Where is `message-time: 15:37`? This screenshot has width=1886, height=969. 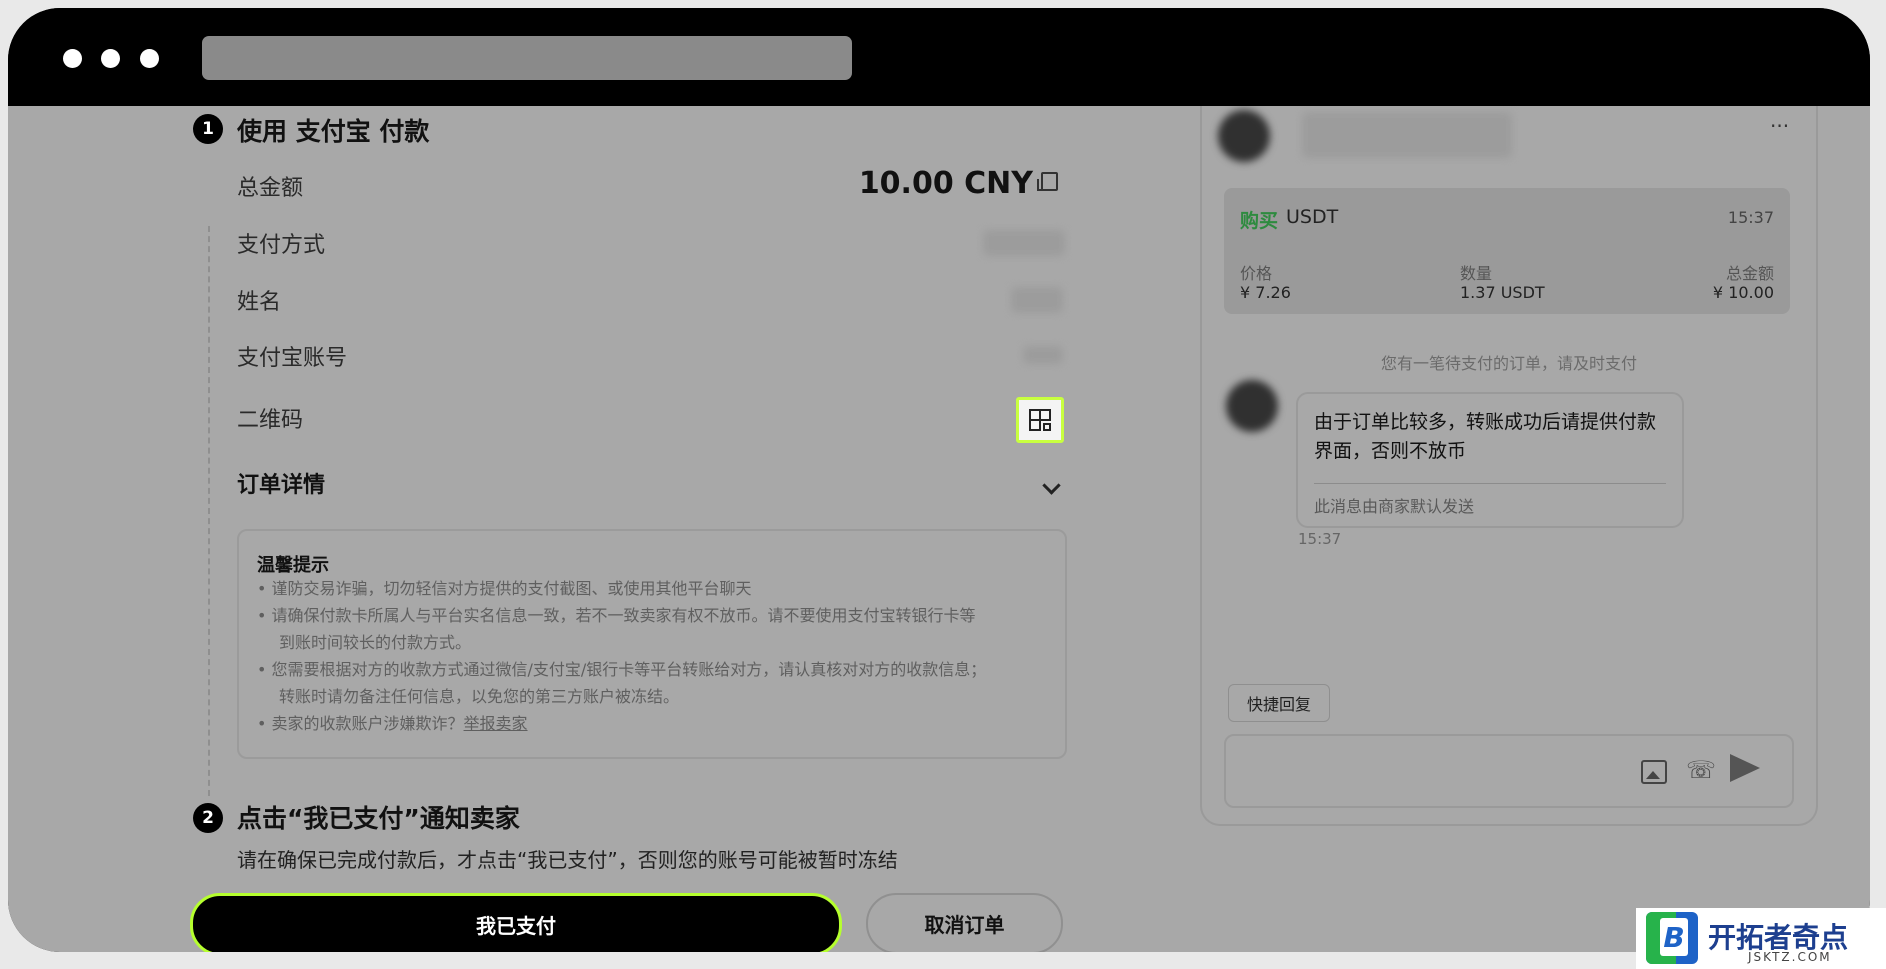
message-time: 15:37 is located at coordinates (1320, 539).